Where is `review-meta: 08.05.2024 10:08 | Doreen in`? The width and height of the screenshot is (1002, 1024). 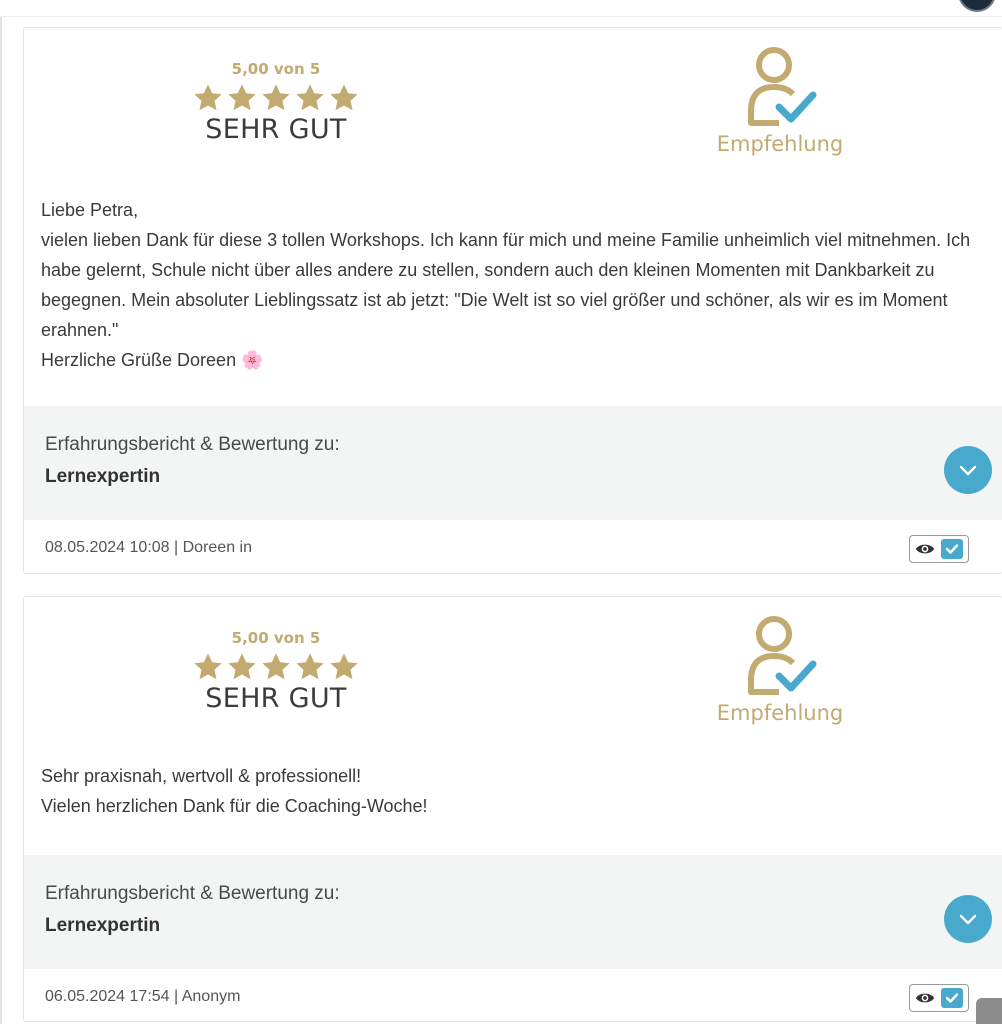 review-meta: 08.05.2024 10:08 | Doreen in is located at coordinates (148, 547).